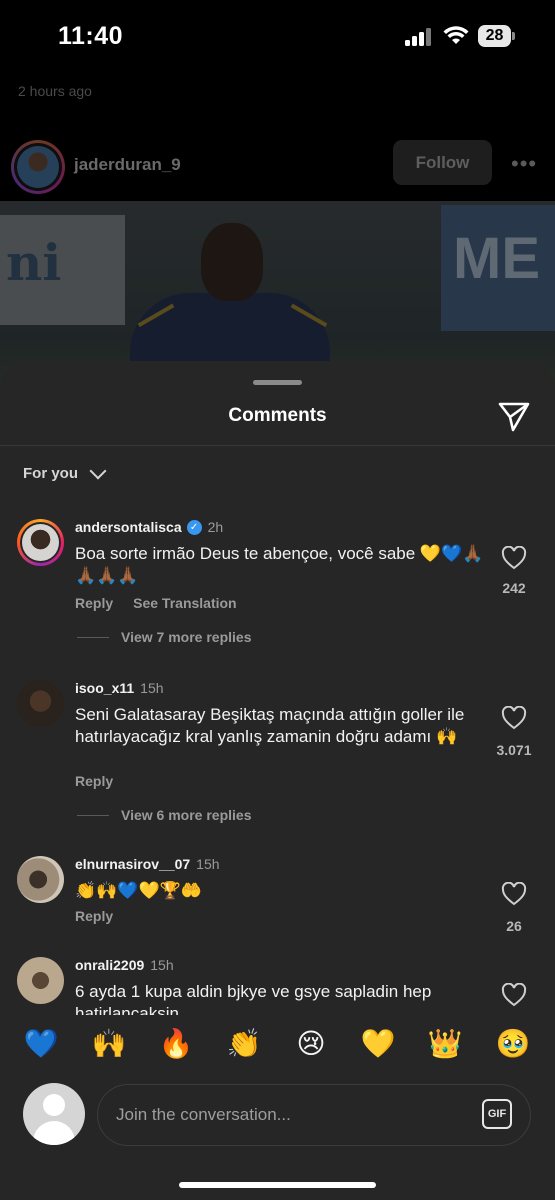 The image size is (555, 1200). Describe the element at coordinates (514, 926) in the screenshot. I see `like-count: 26` at that location.